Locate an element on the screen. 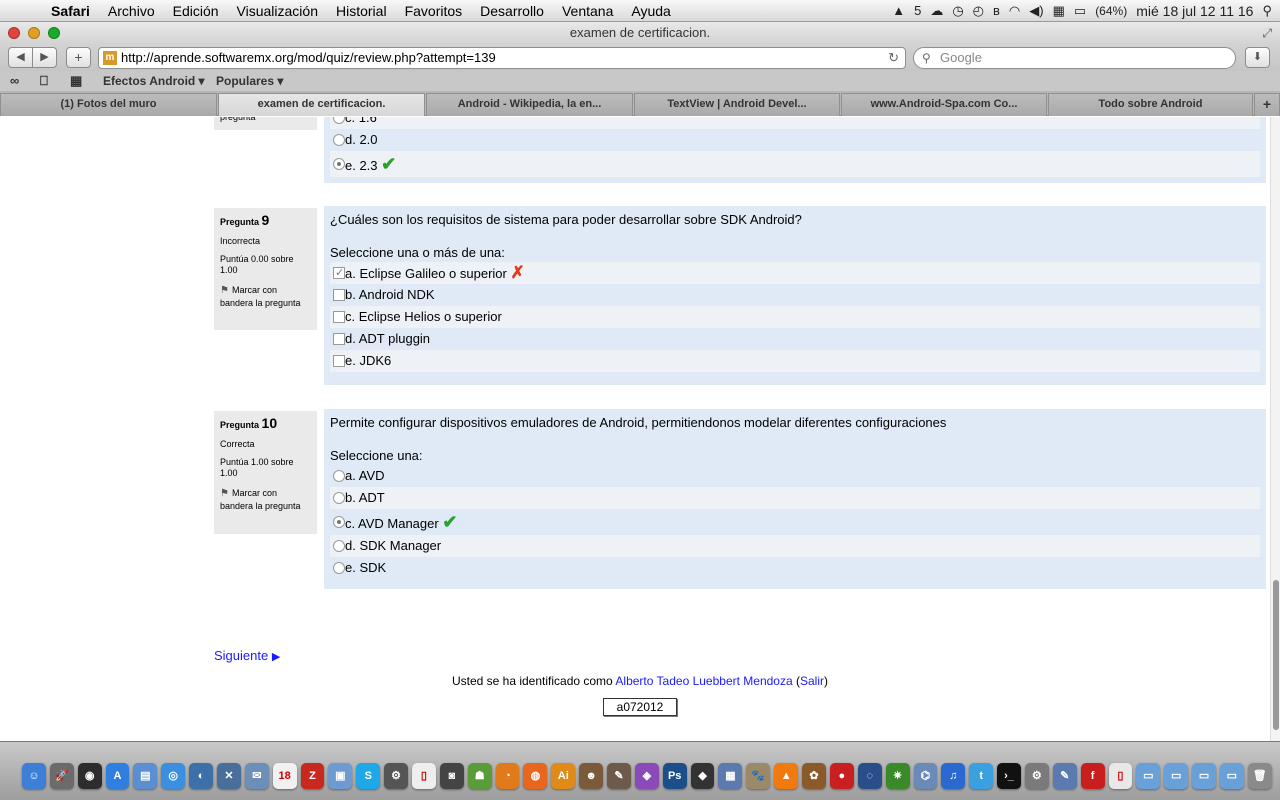 This screenshot has height=800, width=1280. answer-option: a. Eclipse Galileo o superior ✗ is located at coordinates (795, 273).